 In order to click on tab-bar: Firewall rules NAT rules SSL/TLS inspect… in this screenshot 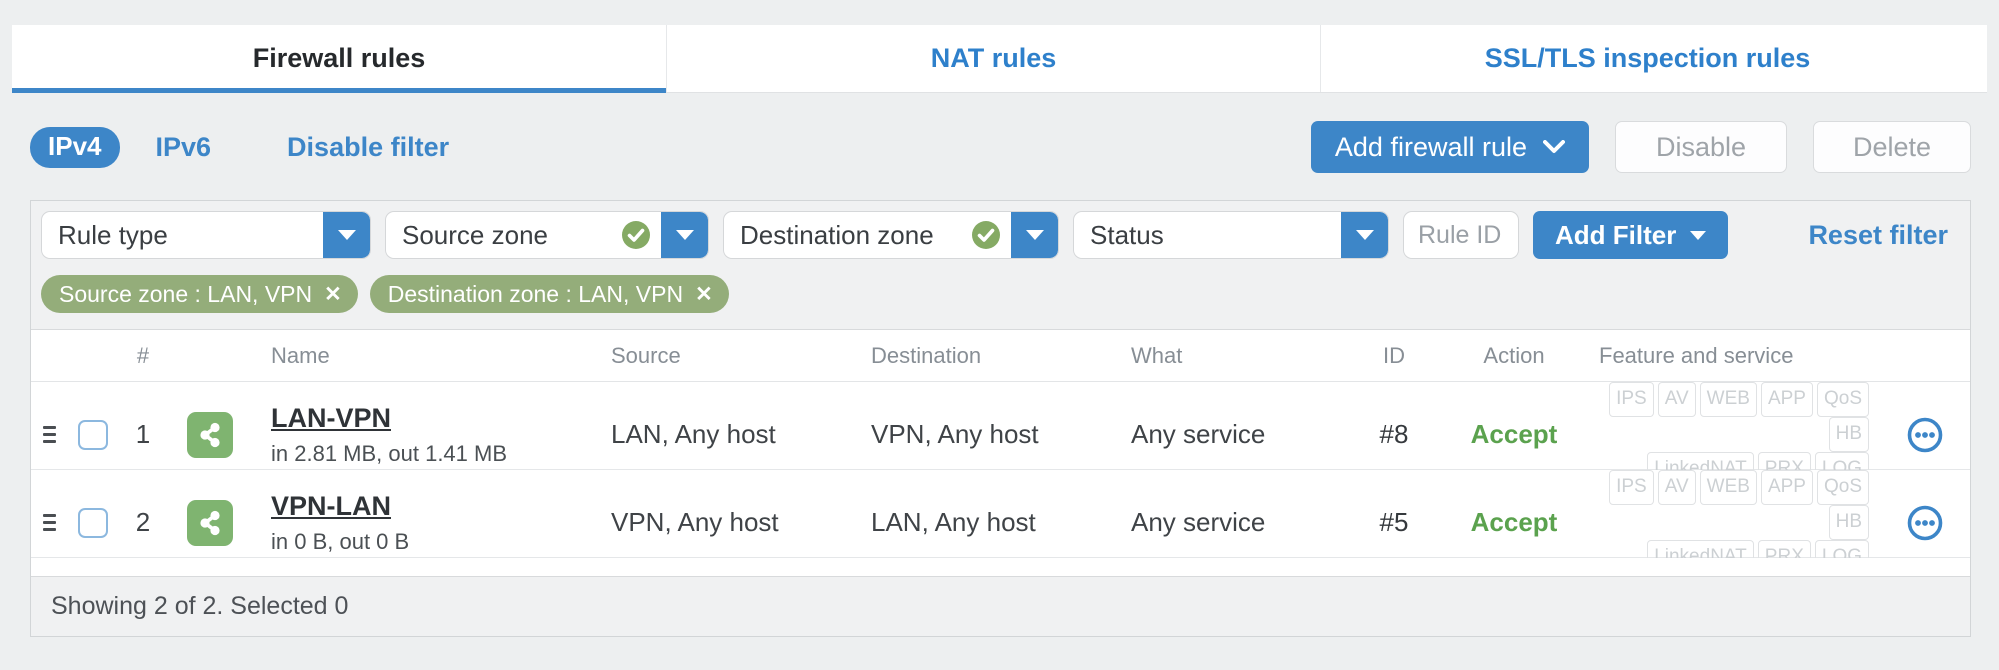, I will do `click(999, 59)`.